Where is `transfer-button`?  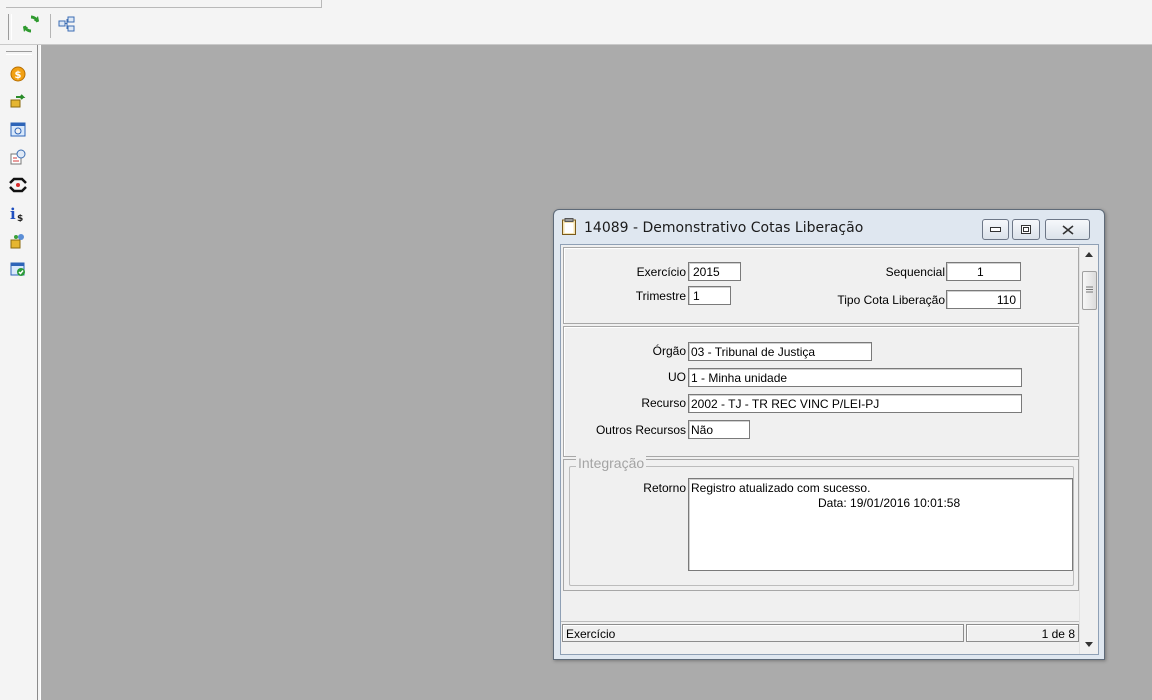 transfer-button is located at coordinates (18, 101).